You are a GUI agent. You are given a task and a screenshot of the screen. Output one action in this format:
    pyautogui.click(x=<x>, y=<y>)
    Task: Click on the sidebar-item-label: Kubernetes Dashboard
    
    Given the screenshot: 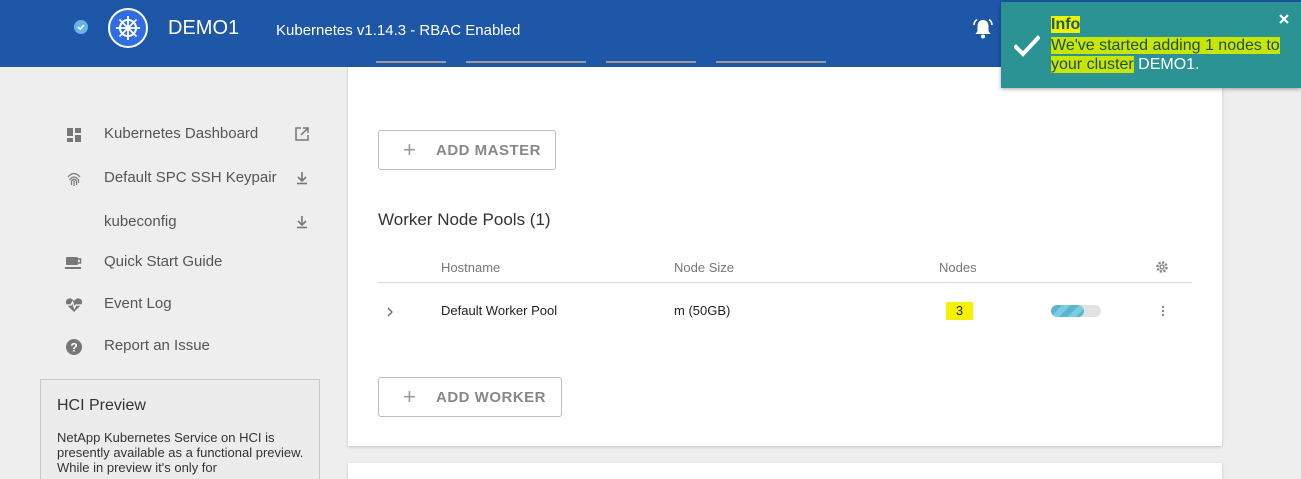 What is the action you would take?
    pyautogui.click(x=181, y=133)
    